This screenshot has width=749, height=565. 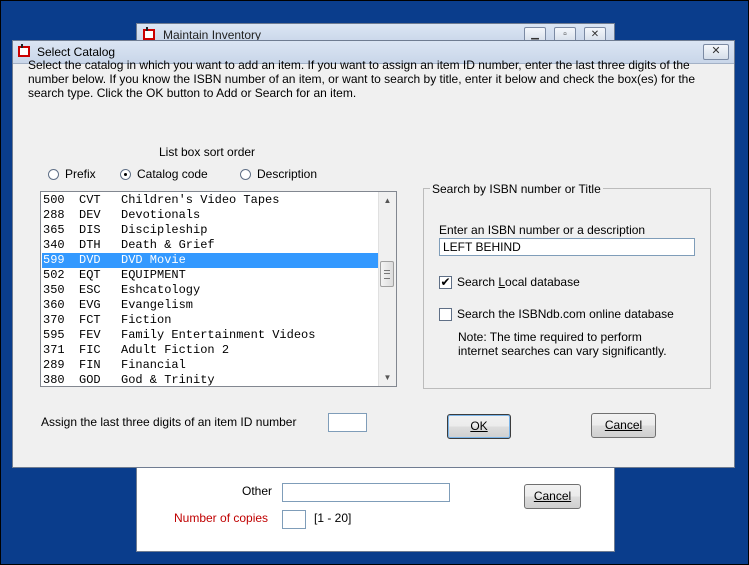 I want to click on search-online-label: Search the ISBNdb.com online database, so click(x=565, y=314).